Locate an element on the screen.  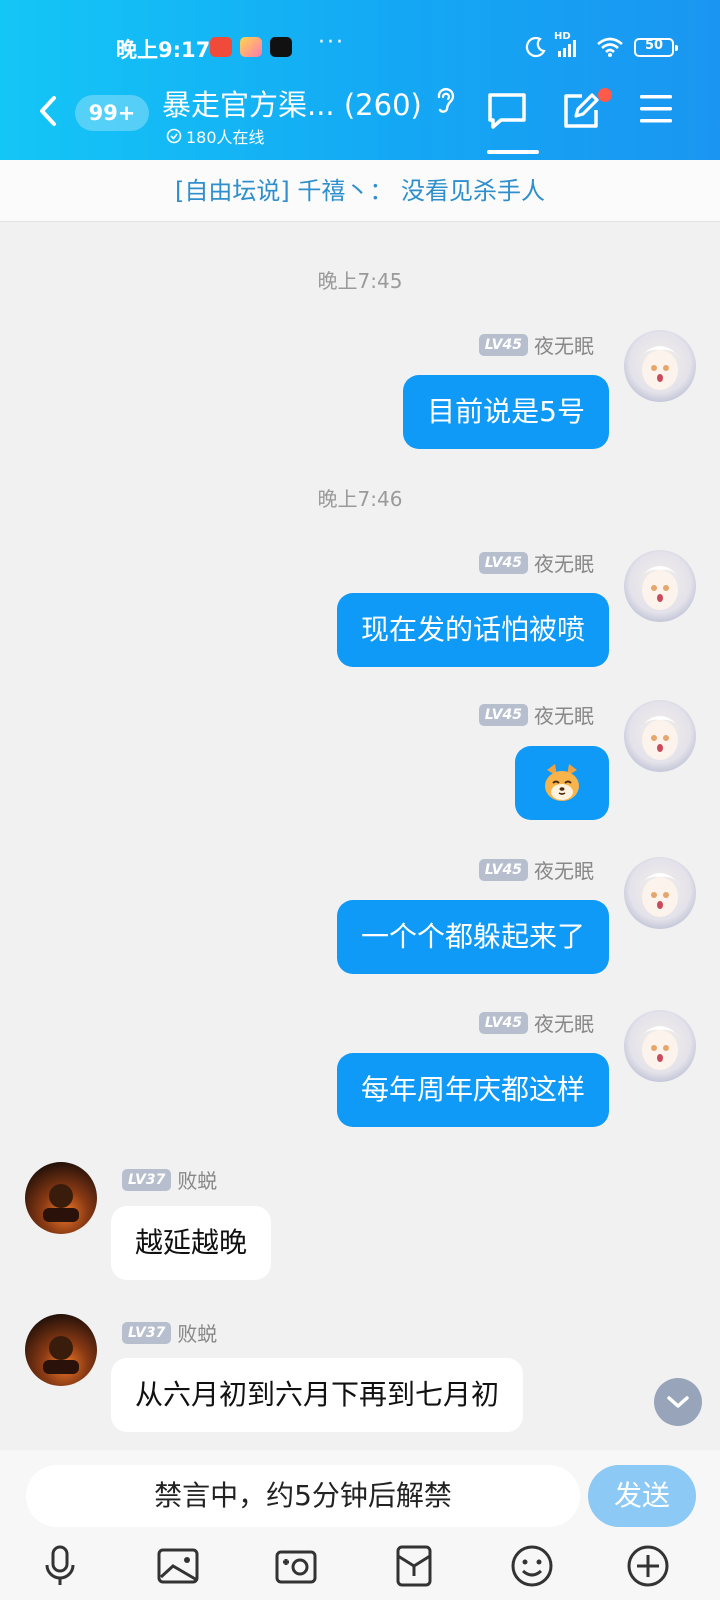
active-tab-indicator is located at coordinates (513, 152).